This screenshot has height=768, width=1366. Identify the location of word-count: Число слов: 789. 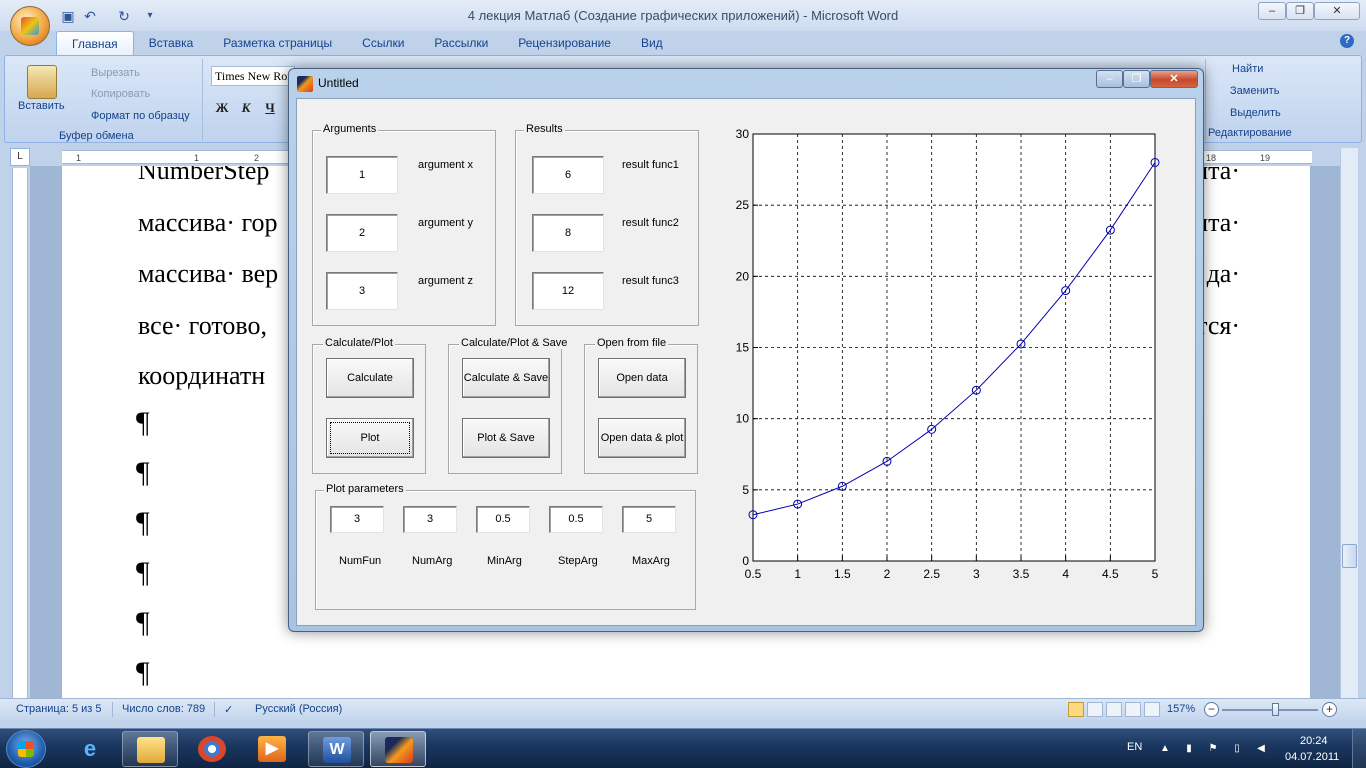
(163, 709).